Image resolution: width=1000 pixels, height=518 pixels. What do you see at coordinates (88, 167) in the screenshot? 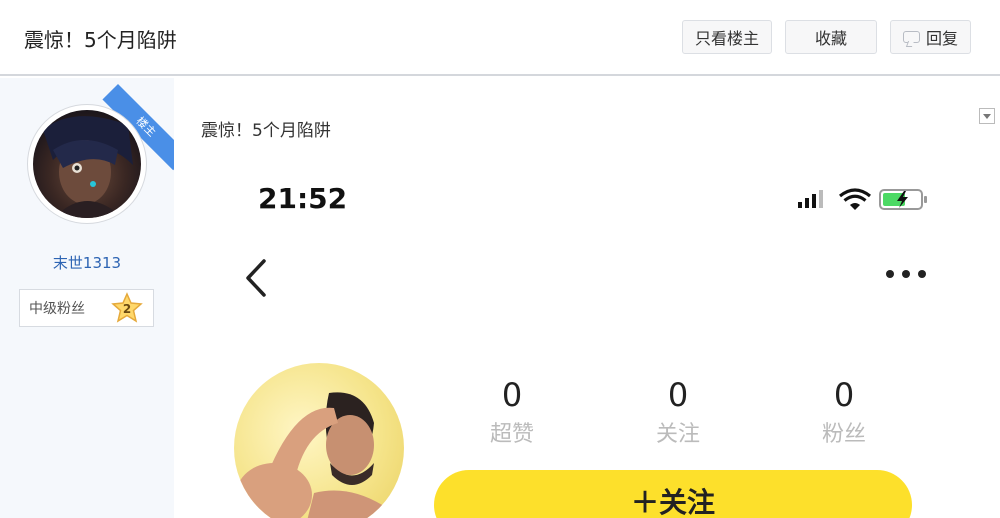
I see `avatar-illustration` at bounding box center [88, 167].